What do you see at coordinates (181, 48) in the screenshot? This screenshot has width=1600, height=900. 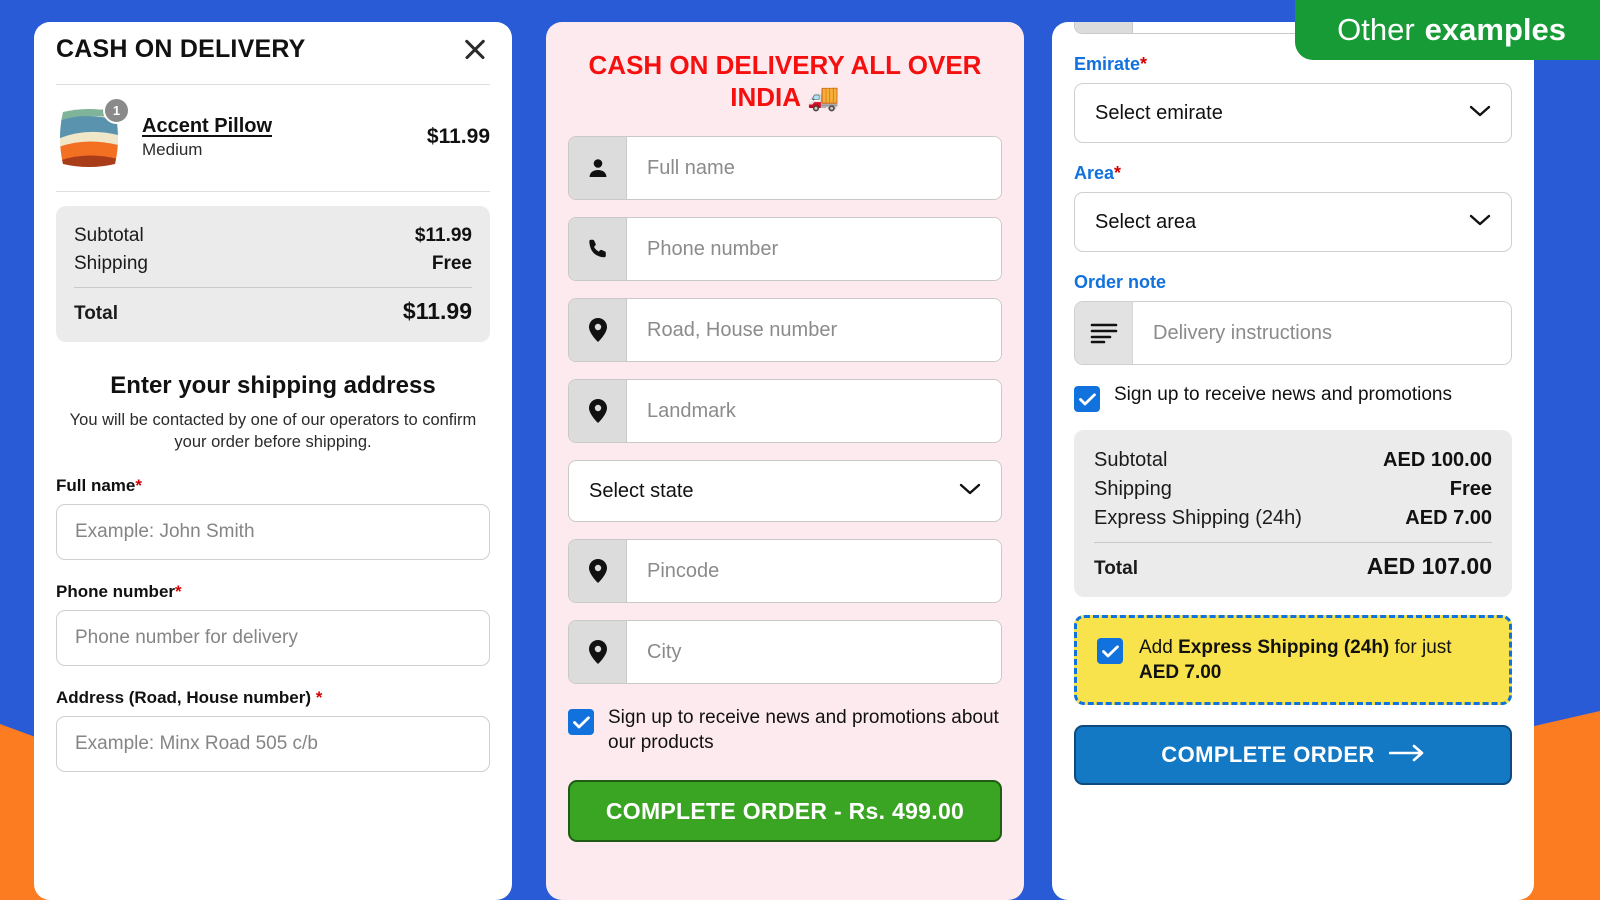 I see `page-title: CASH ON DELIVERY` at bounding box center [181, 48].